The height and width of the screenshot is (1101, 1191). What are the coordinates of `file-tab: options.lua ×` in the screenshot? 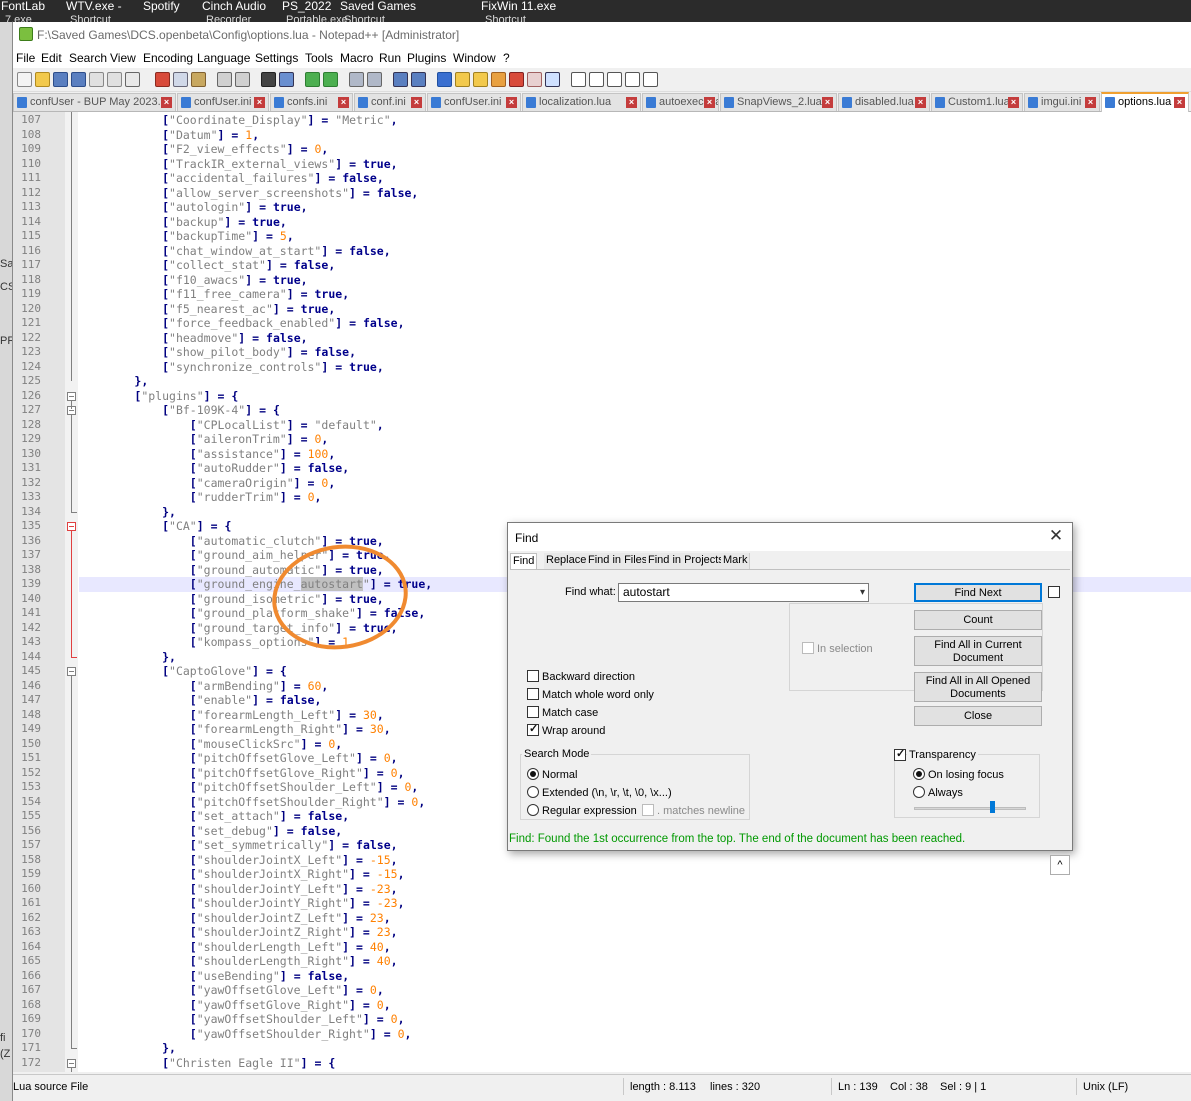 It's located at (1145, 102).